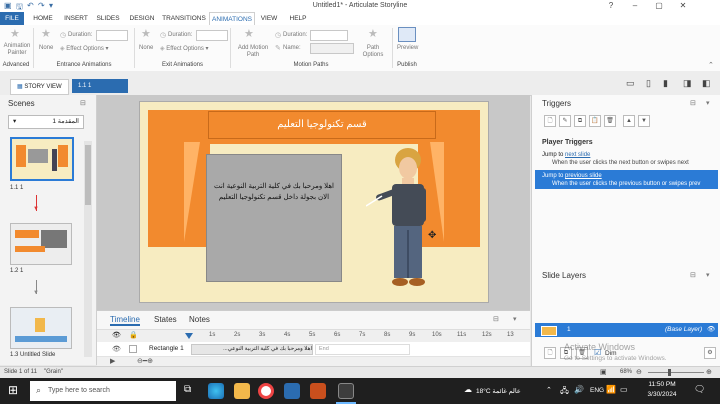 The width and height of the screenshot is (720, 404). Describe the element at coordinates (577, 155) in the screenshot. I see `trigger-target-link: next slide` at that location.